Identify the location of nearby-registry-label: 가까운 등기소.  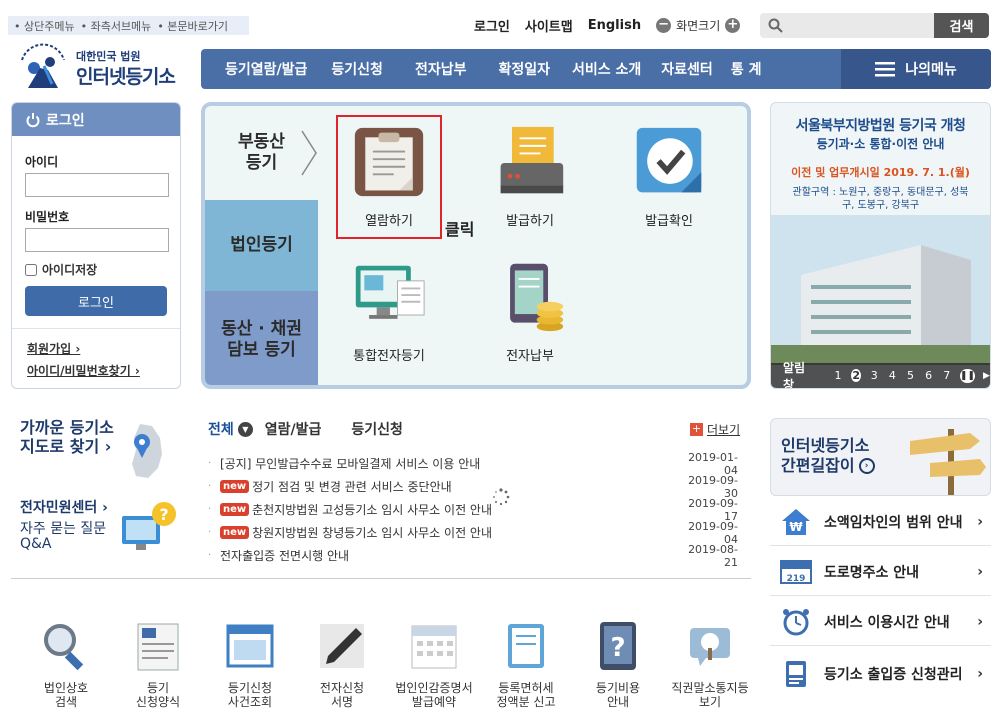
(67, 427).